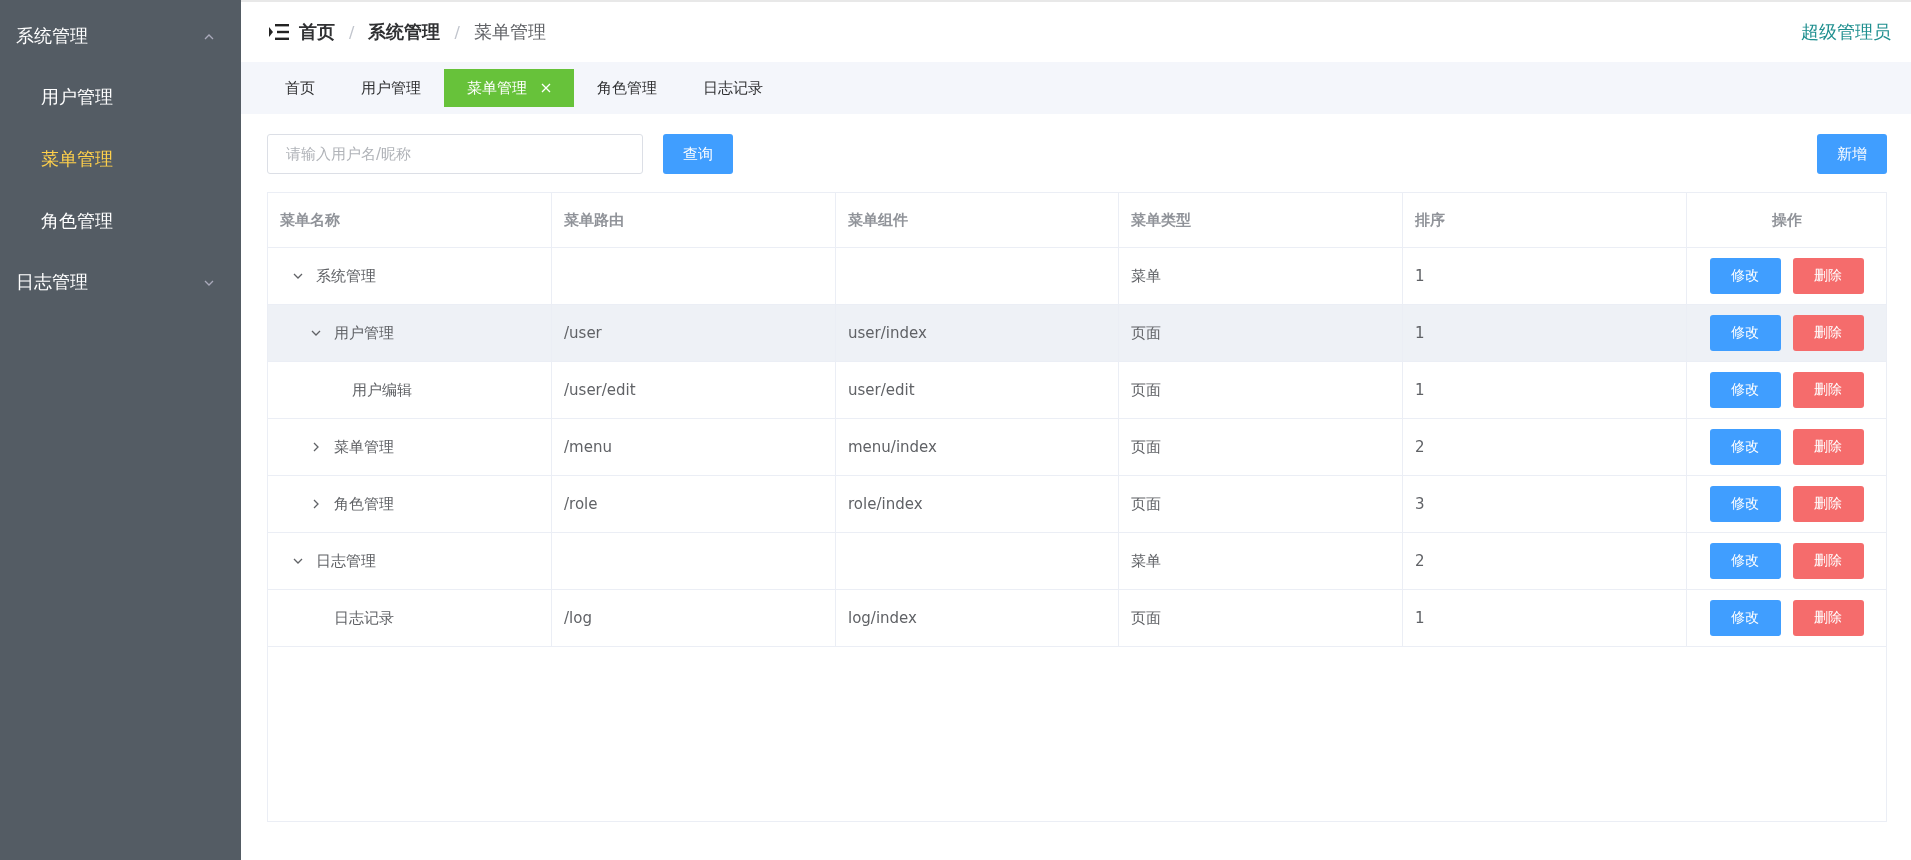  What do you see at coordinates (1846, 32) in the screenshot?
I see `user-name: 超级管理员` at bounding box center [1846, 32].